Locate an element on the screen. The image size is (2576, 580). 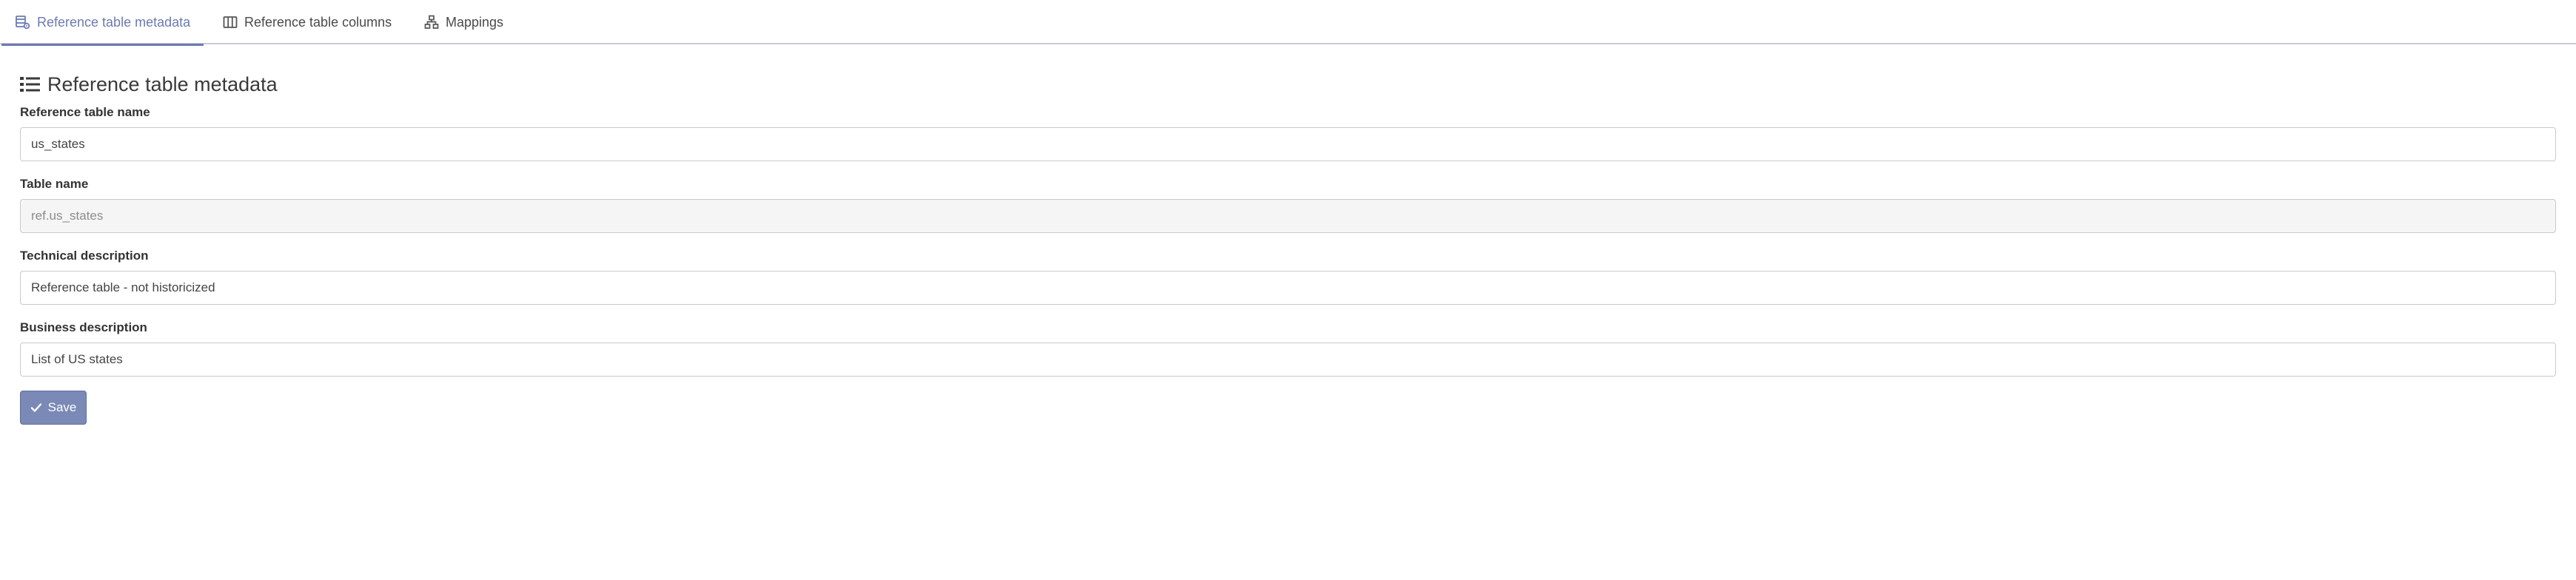
section-title: Reference table metadata is located at coordinates (149, 84).